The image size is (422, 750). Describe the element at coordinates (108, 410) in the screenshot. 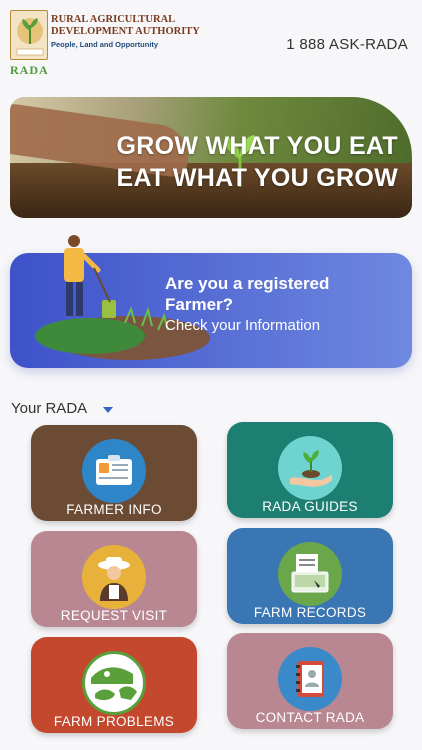

I see `caret-down-icon` at that location.